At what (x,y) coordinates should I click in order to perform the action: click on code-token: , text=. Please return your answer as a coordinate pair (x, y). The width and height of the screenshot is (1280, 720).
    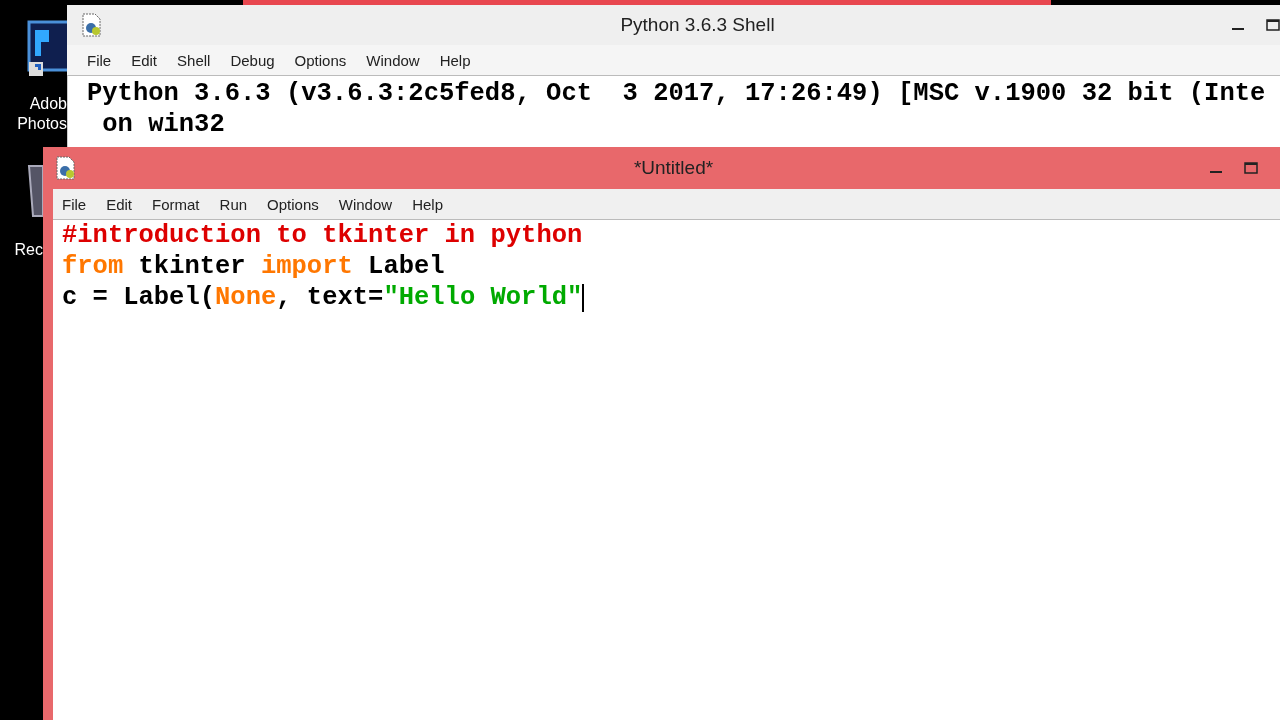
    Looking at the image, I should click on (330, 297).